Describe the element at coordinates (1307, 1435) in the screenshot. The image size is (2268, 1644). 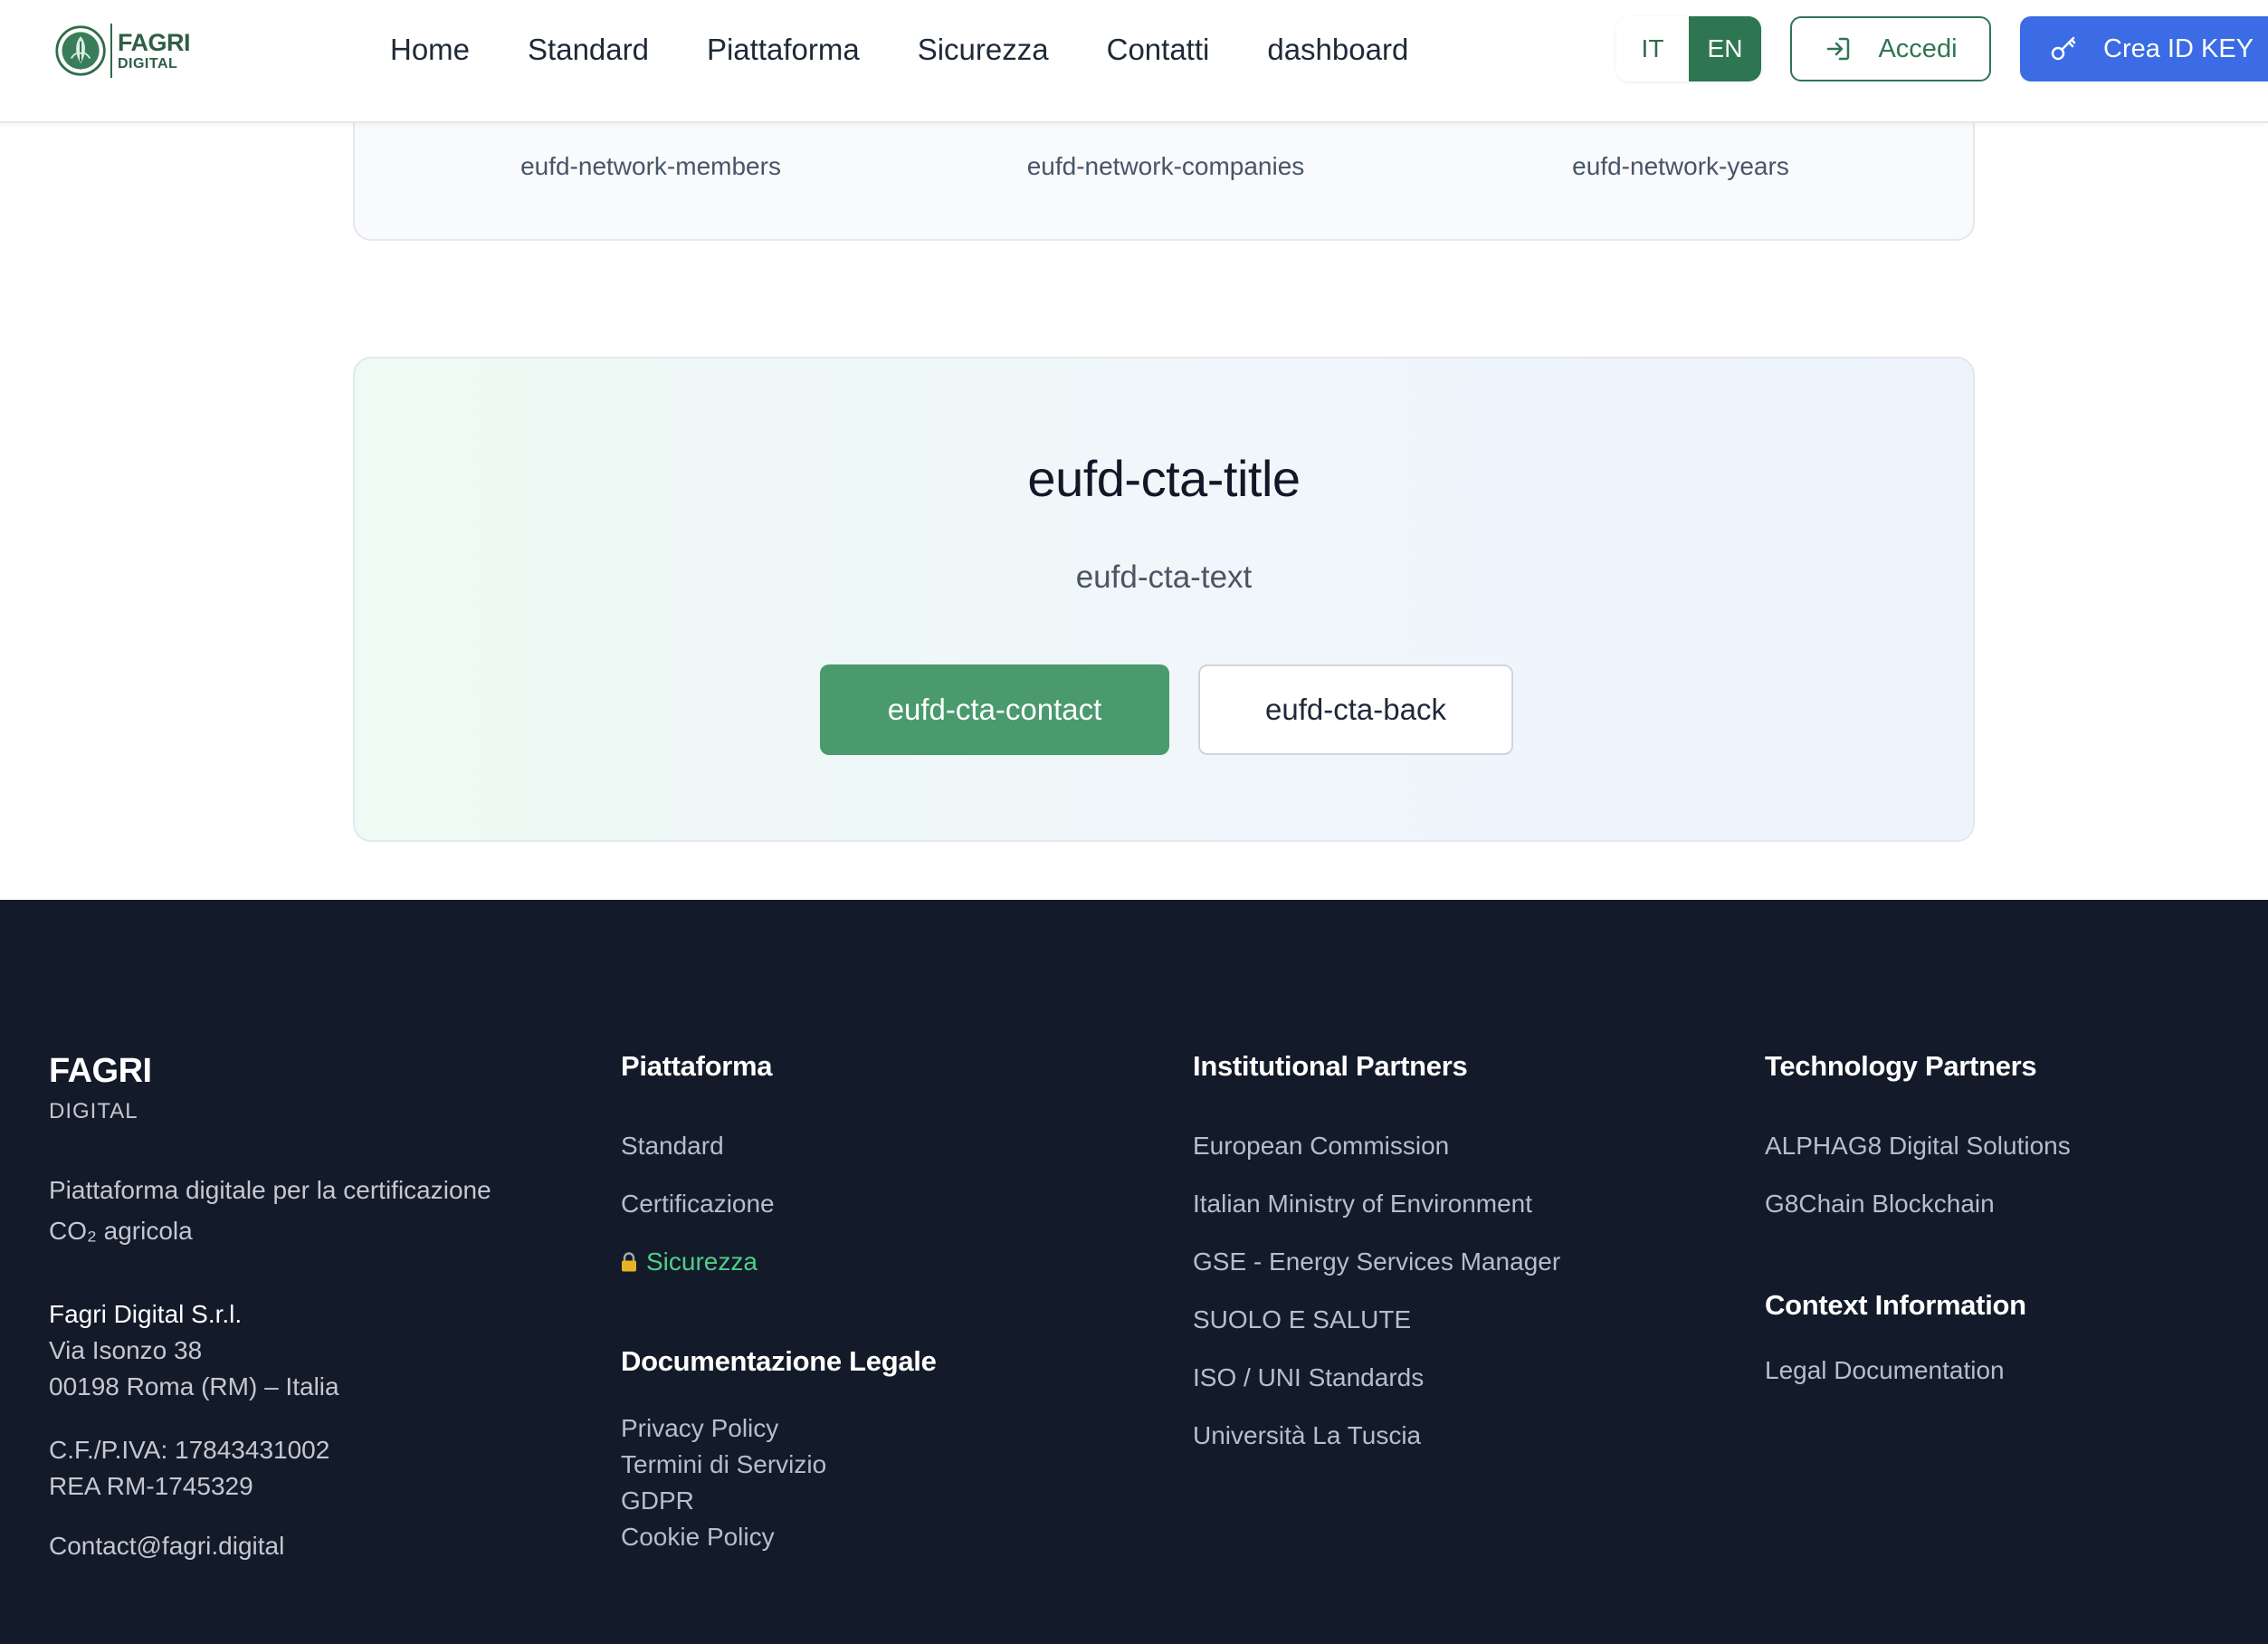
I see `partner-universita-tuscia: Università La Tuscia` at that location.